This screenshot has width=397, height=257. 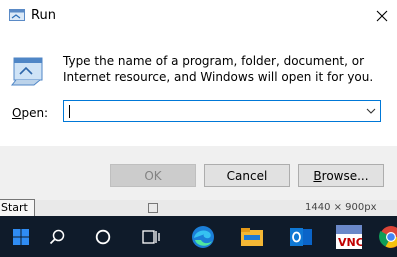 I want to click on file-explorer-icon, so click(x=252, y=236).